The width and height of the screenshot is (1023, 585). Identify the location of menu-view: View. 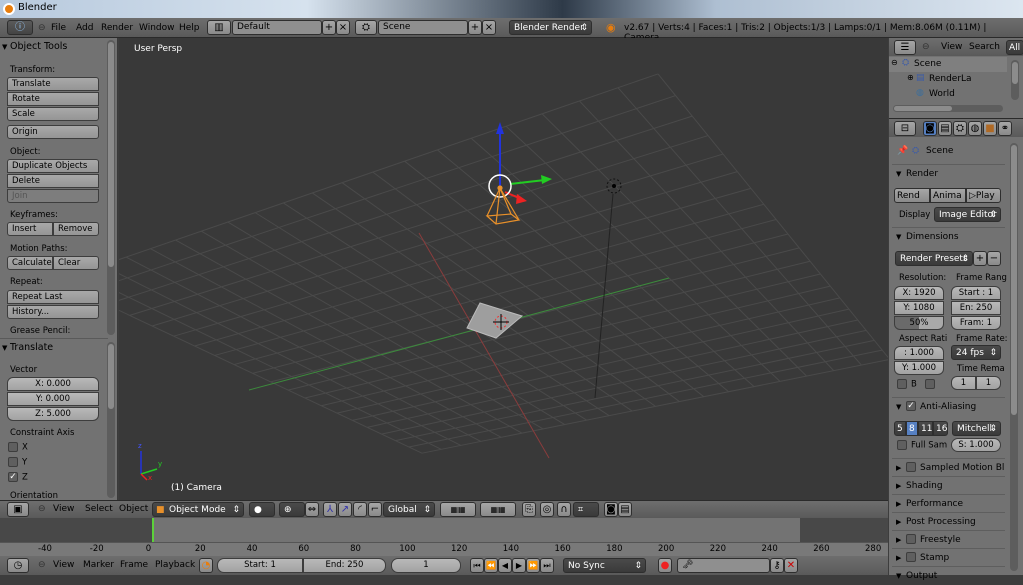
(63, 565).